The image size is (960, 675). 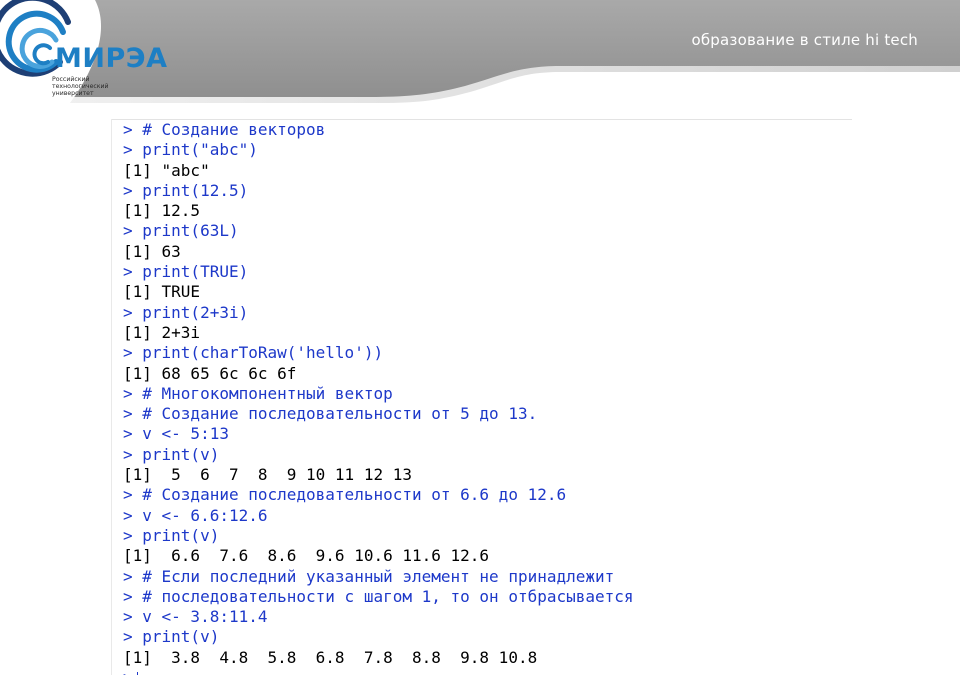 I want to click on logo-wordmark: МИРЭА, so click(x=111, y=58).